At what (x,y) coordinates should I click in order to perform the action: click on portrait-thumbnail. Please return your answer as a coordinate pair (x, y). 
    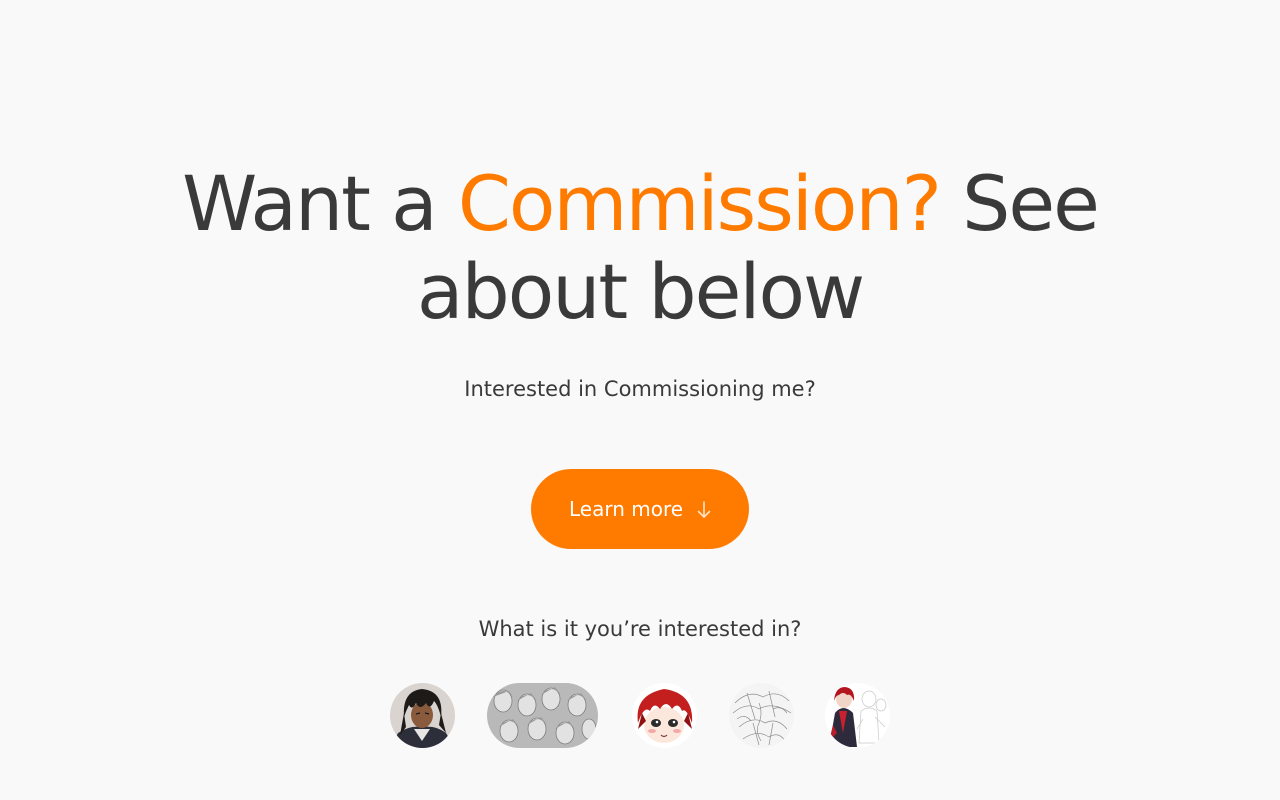
    Looking at the image, I should click on (422, 715).